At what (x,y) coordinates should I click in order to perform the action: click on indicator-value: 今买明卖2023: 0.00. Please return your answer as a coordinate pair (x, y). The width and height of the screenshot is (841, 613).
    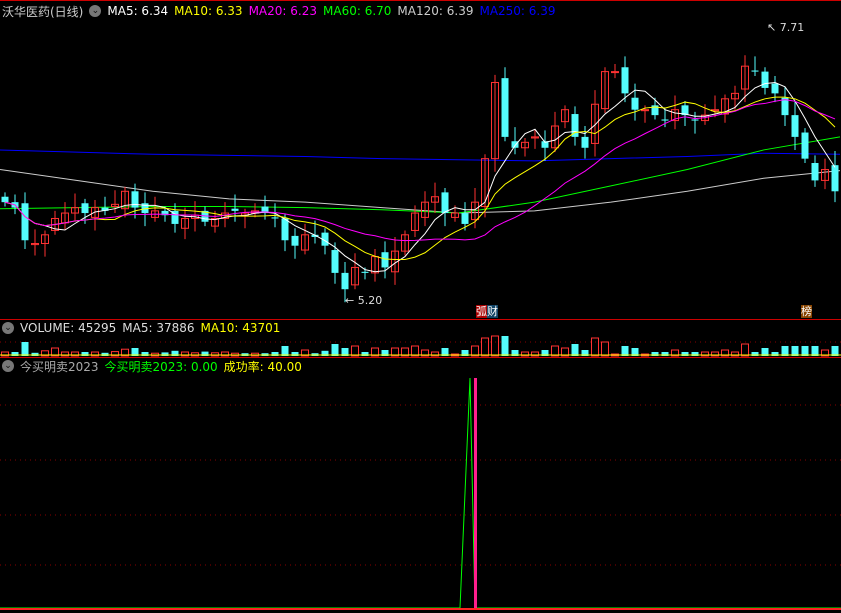
    Looking at the image, I should click on (161, 366).